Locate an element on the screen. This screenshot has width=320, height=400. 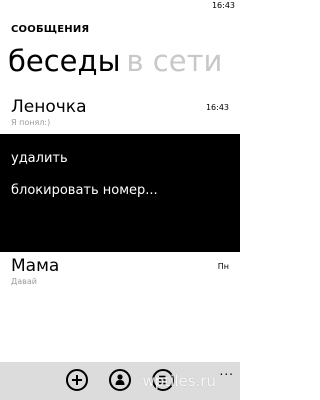
status-bar: 16:43 is located at coordinates (120, 7).